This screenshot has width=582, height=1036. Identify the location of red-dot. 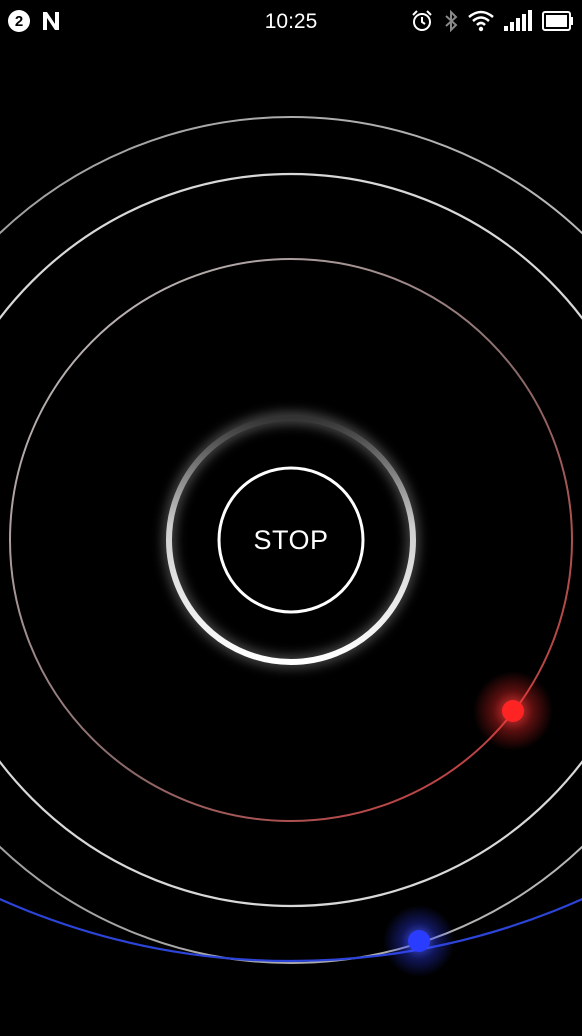
(513, 711).